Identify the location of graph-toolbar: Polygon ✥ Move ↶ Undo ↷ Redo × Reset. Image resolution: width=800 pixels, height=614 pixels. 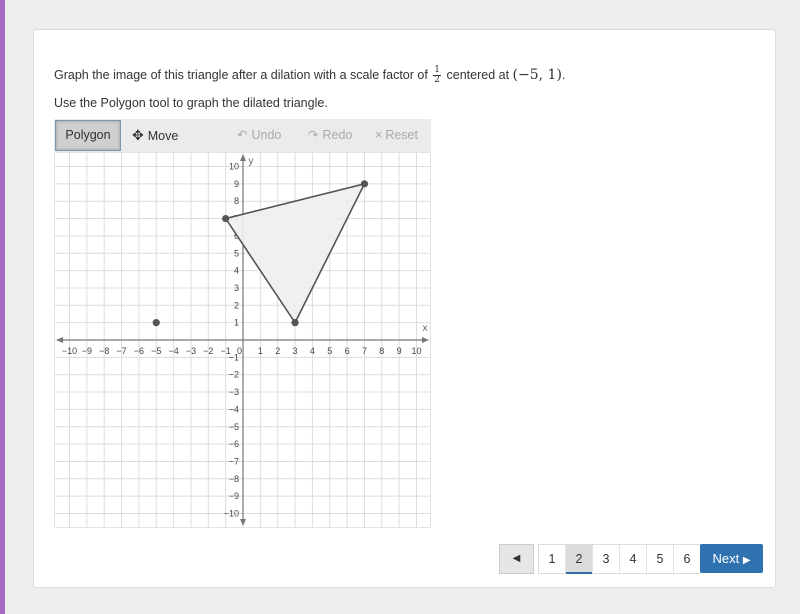
(242, 135).